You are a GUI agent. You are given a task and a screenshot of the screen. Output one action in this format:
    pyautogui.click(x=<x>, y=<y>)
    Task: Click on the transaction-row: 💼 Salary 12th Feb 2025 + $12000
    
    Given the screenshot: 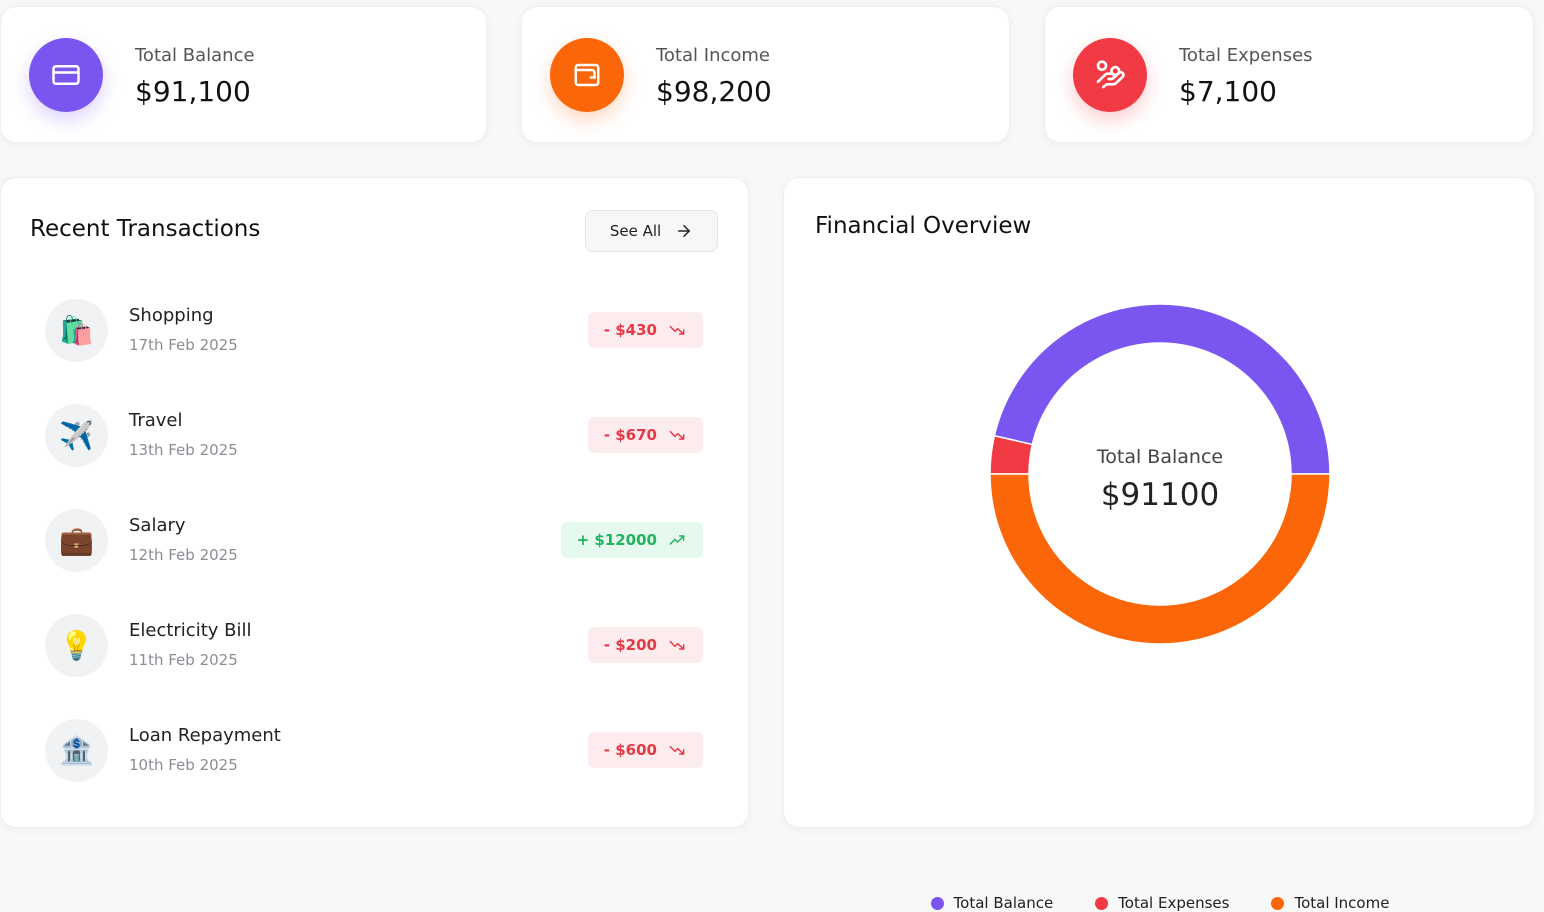 What is the action you would take?
    pyautogui.click(x=375, y=561)
    